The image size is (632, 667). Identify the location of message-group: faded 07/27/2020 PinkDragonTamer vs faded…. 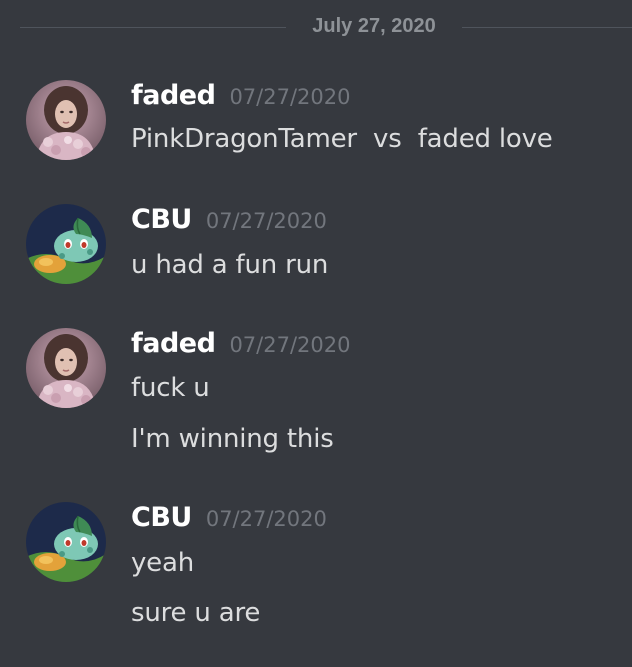
(316, 120).